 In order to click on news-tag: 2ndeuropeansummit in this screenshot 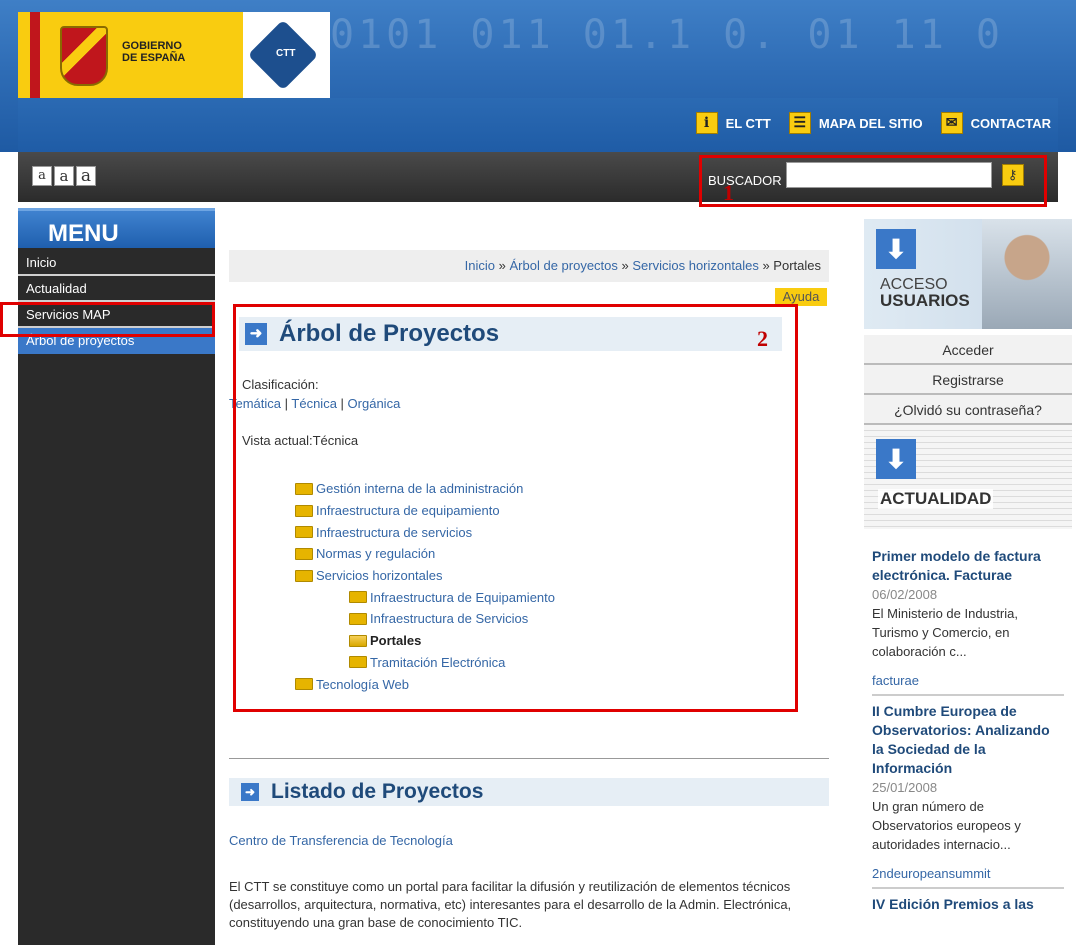, I will do `click(968, 873)`.